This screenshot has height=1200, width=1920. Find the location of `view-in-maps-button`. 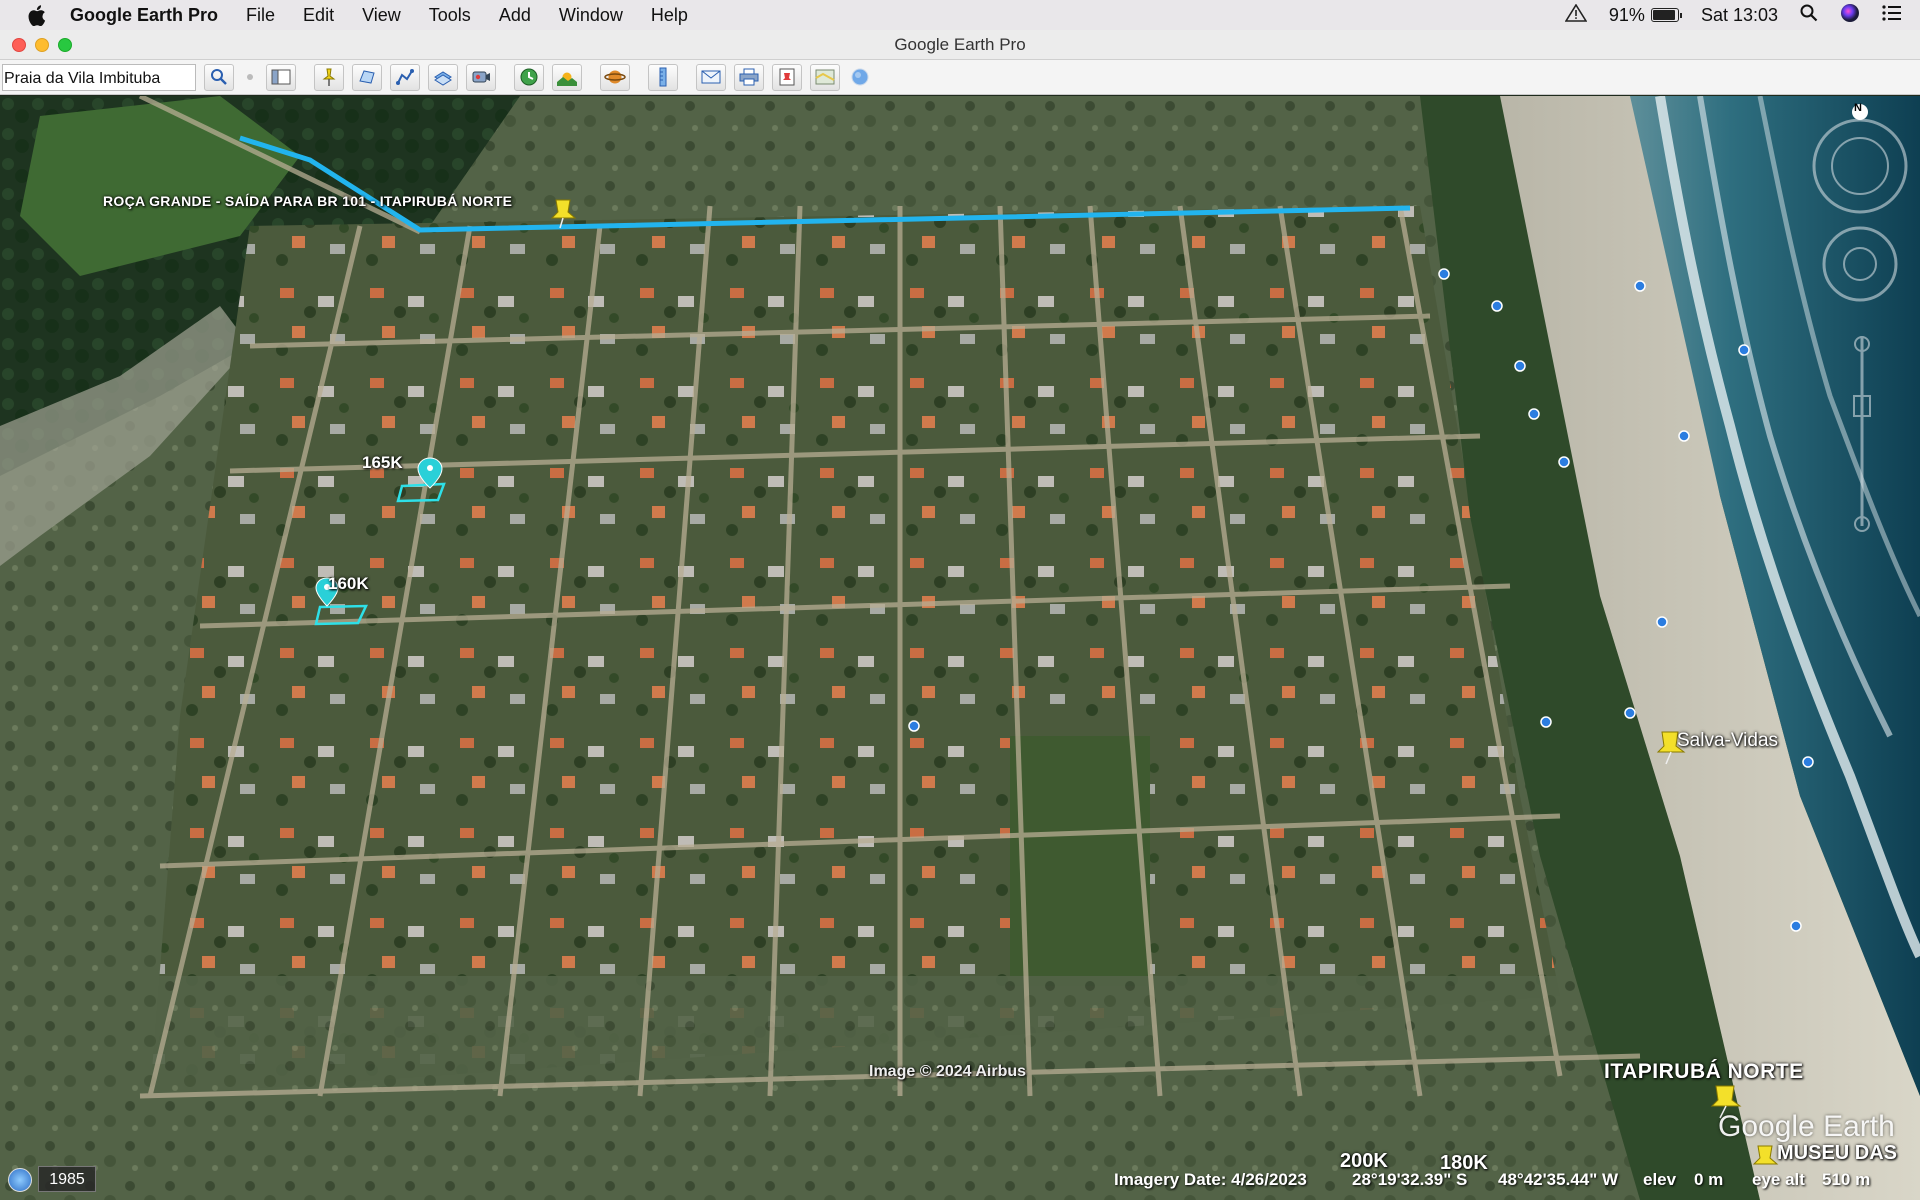

view-in-maps-button is located at coordinates (825, 77).